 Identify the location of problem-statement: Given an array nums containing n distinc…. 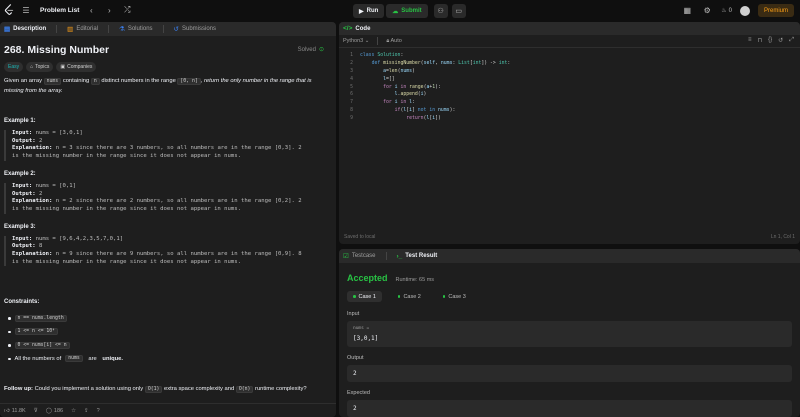
(158, 86).